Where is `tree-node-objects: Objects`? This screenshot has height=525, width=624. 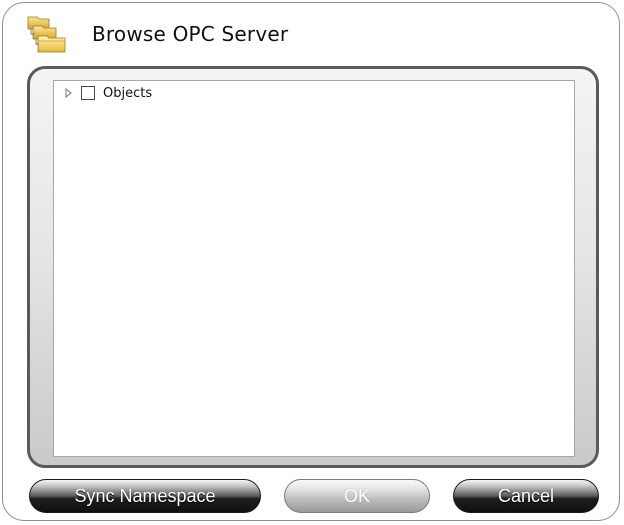
tree-node-objects: Objects is located at coordinates (108, 93).